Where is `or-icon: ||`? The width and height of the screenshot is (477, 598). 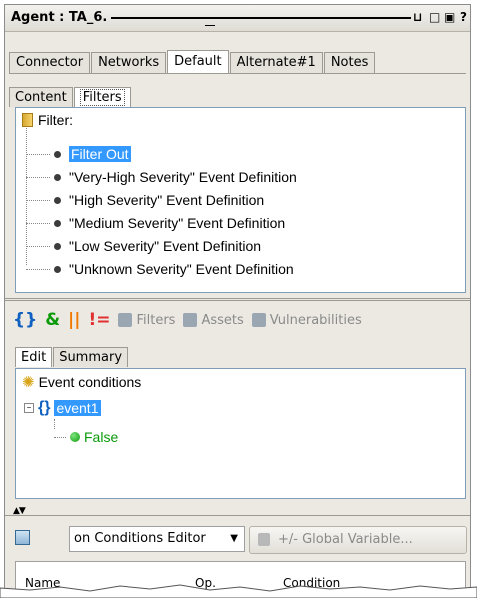
or-icon: || is located at coordinates (74, 320).